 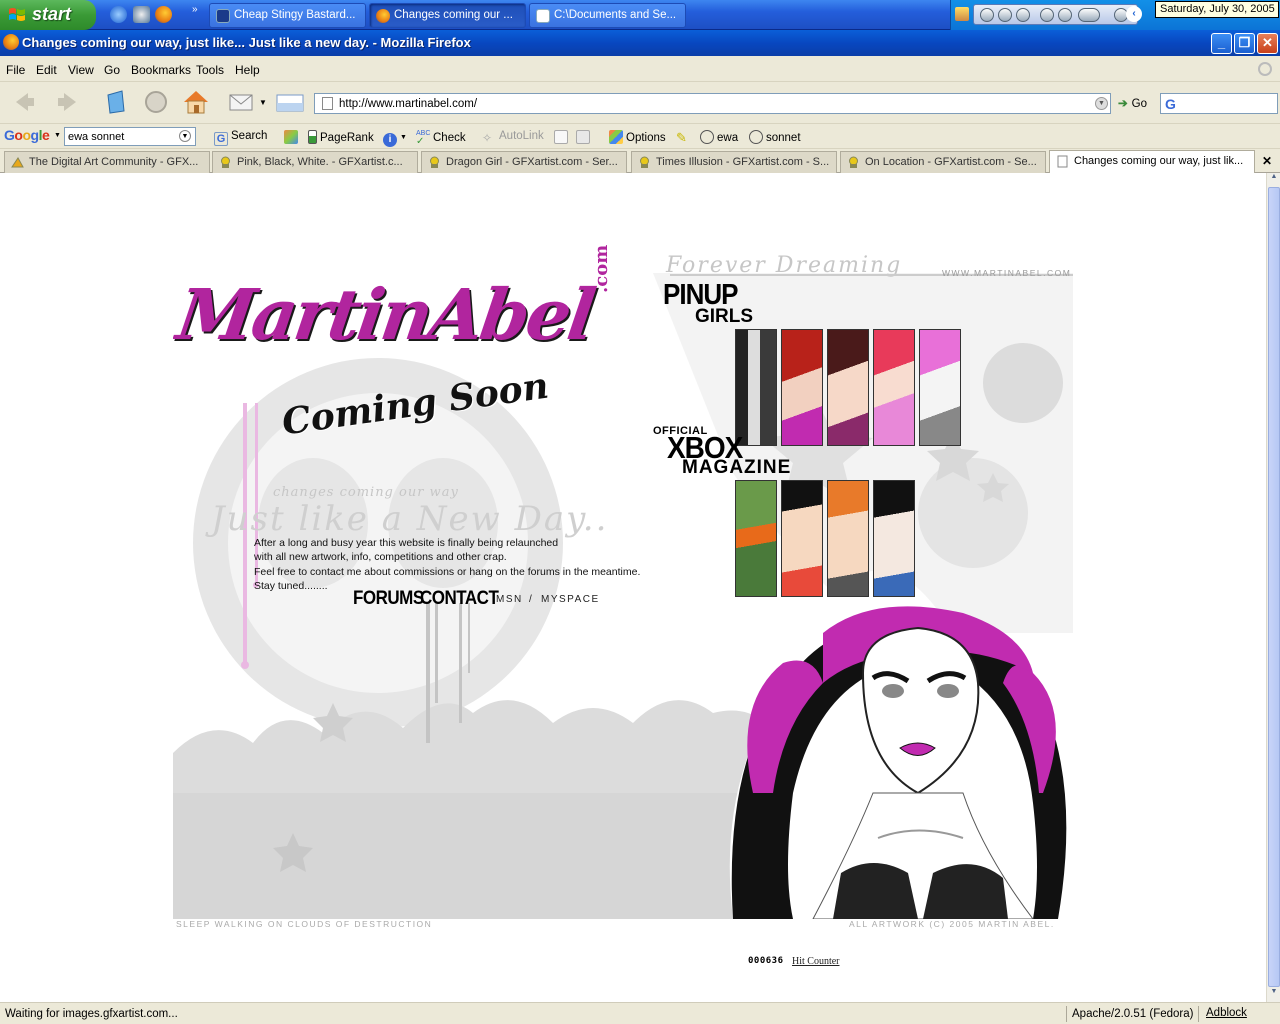 I want to click on blog-button, so click(x=584, y=137).